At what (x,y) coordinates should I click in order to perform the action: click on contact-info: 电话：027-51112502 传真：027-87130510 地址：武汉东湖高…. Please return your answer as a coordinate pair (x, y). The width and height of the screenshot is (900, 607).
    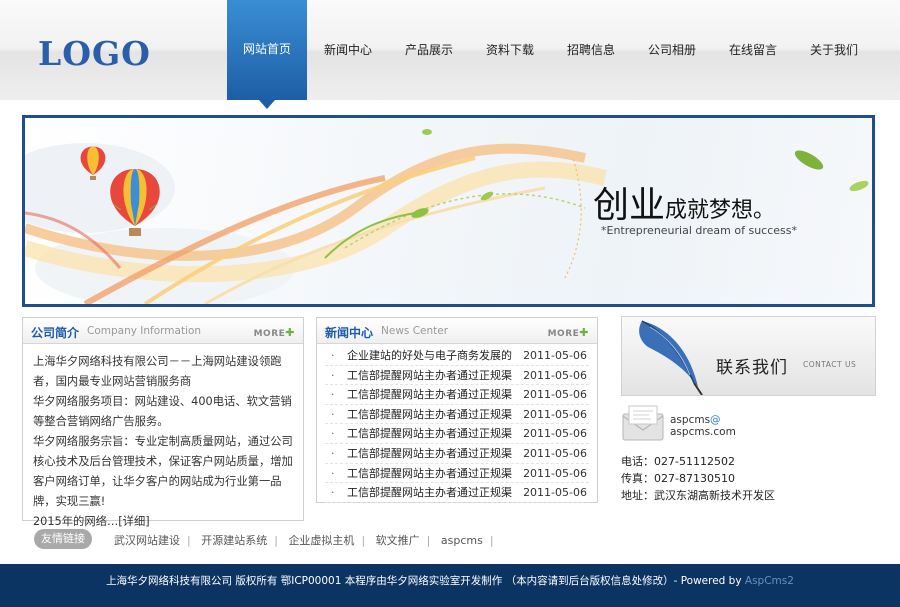
    Looking at the image, I should click on (698, 478).